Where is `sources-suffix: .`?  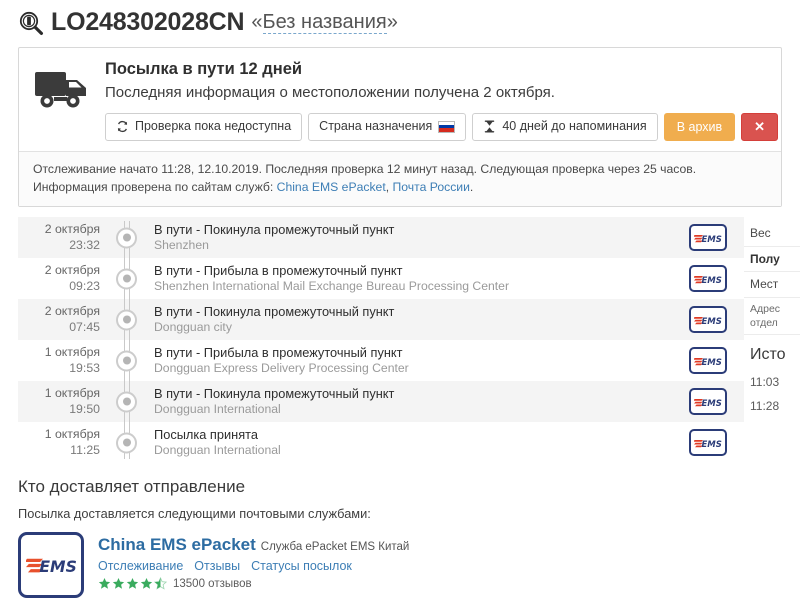
sources-suffix: . is located at coordinates (471, 187).